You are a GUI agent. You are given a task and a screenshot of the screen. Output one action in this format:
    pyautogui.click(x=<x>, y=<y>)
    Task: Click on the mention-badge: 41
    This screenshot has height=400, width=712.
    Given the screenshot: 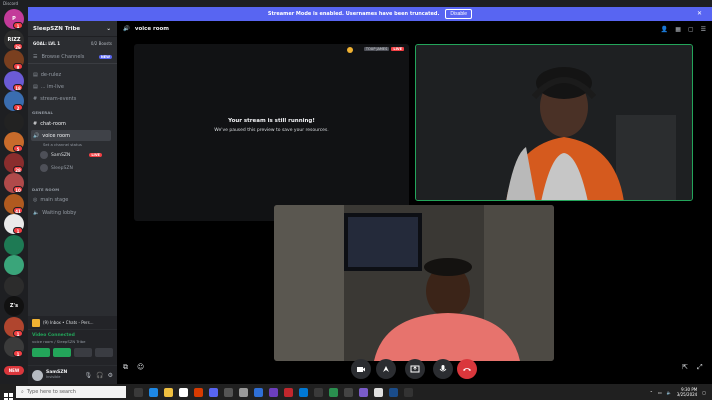 What is the action you would take?
    pyautogui.click(x=18, y=210)
    